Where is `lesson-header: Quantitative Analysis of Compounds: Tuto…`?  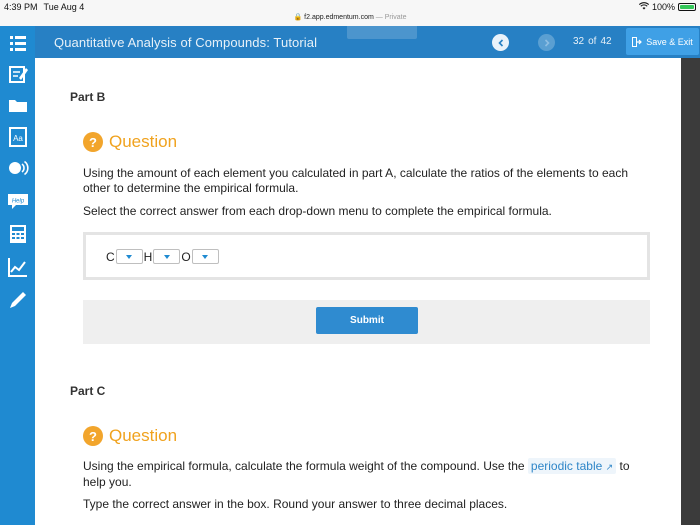
lesson-header: Quantitative Analysis of Compounds: Tuto… is located at coordinates (367, 42).